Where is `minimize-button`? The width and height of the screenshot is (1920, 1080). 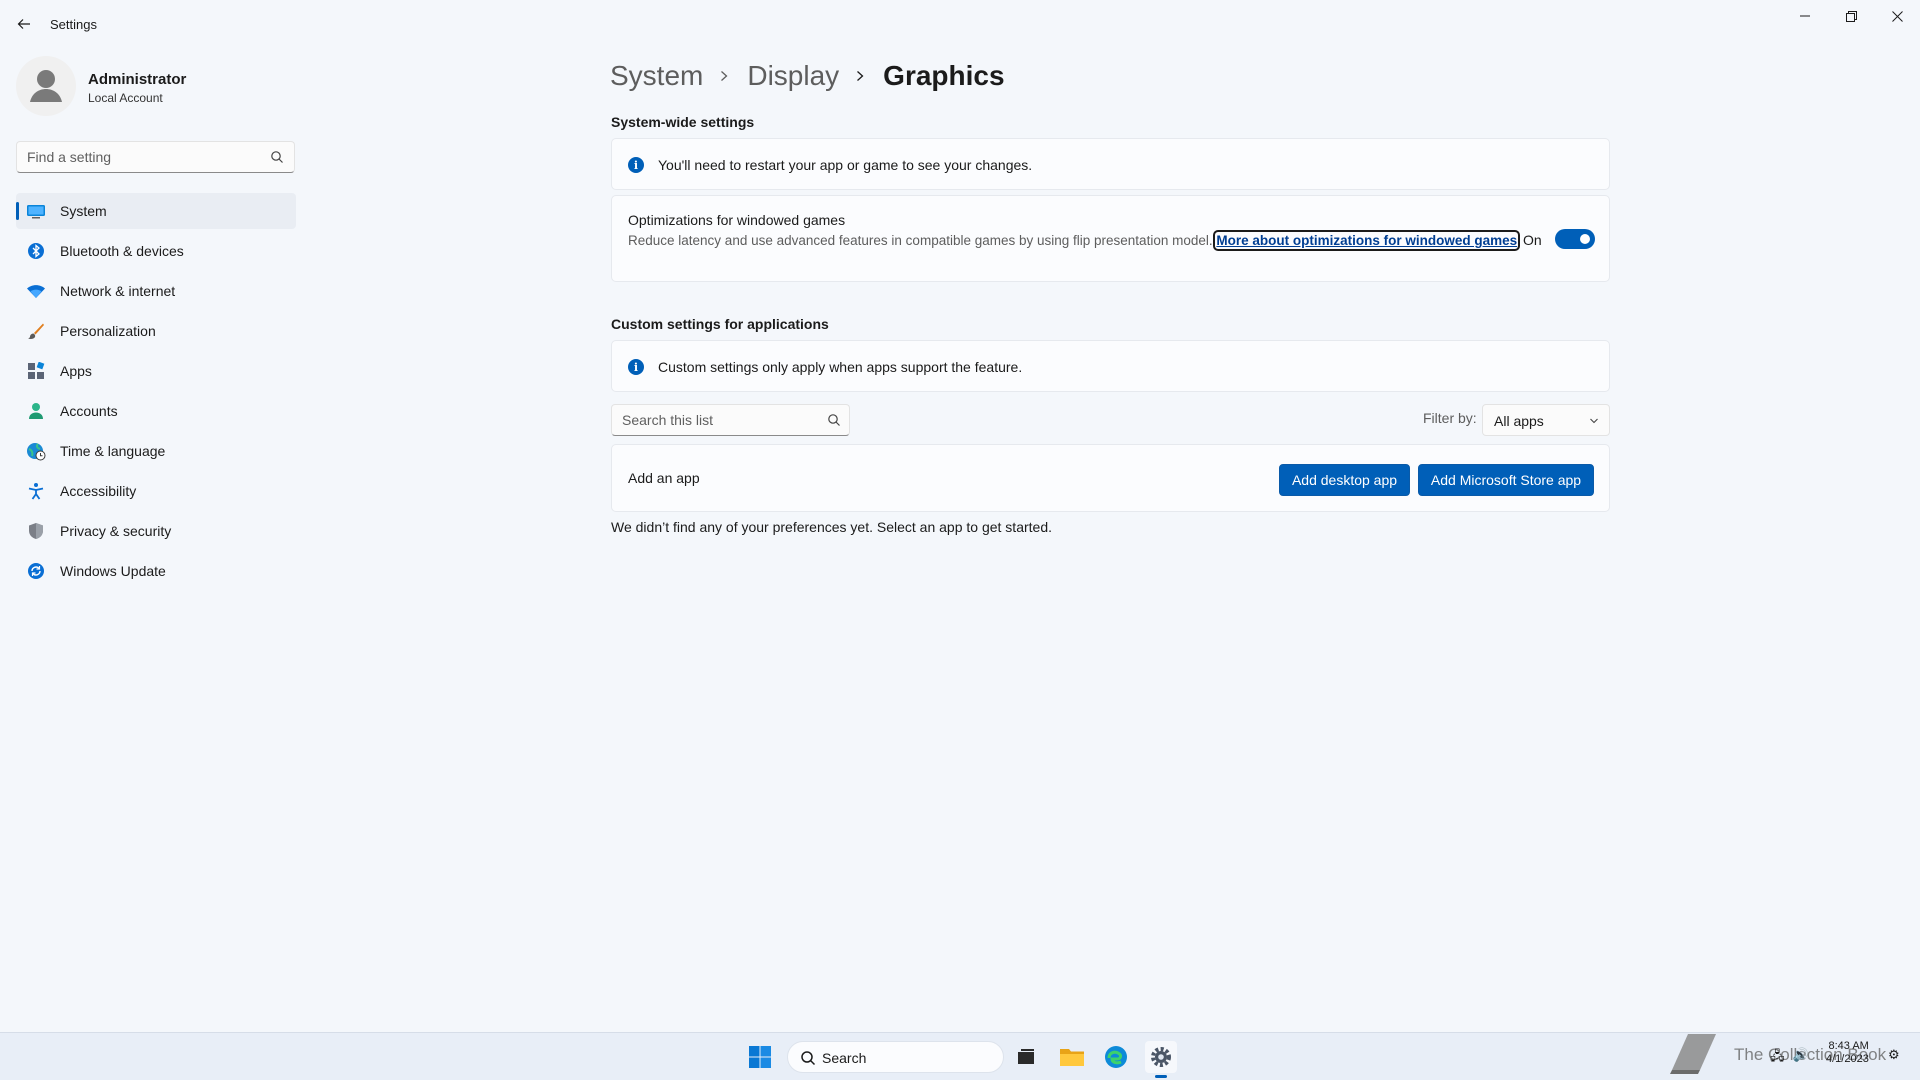
minimize-button is located at coordinates (1805, 16).